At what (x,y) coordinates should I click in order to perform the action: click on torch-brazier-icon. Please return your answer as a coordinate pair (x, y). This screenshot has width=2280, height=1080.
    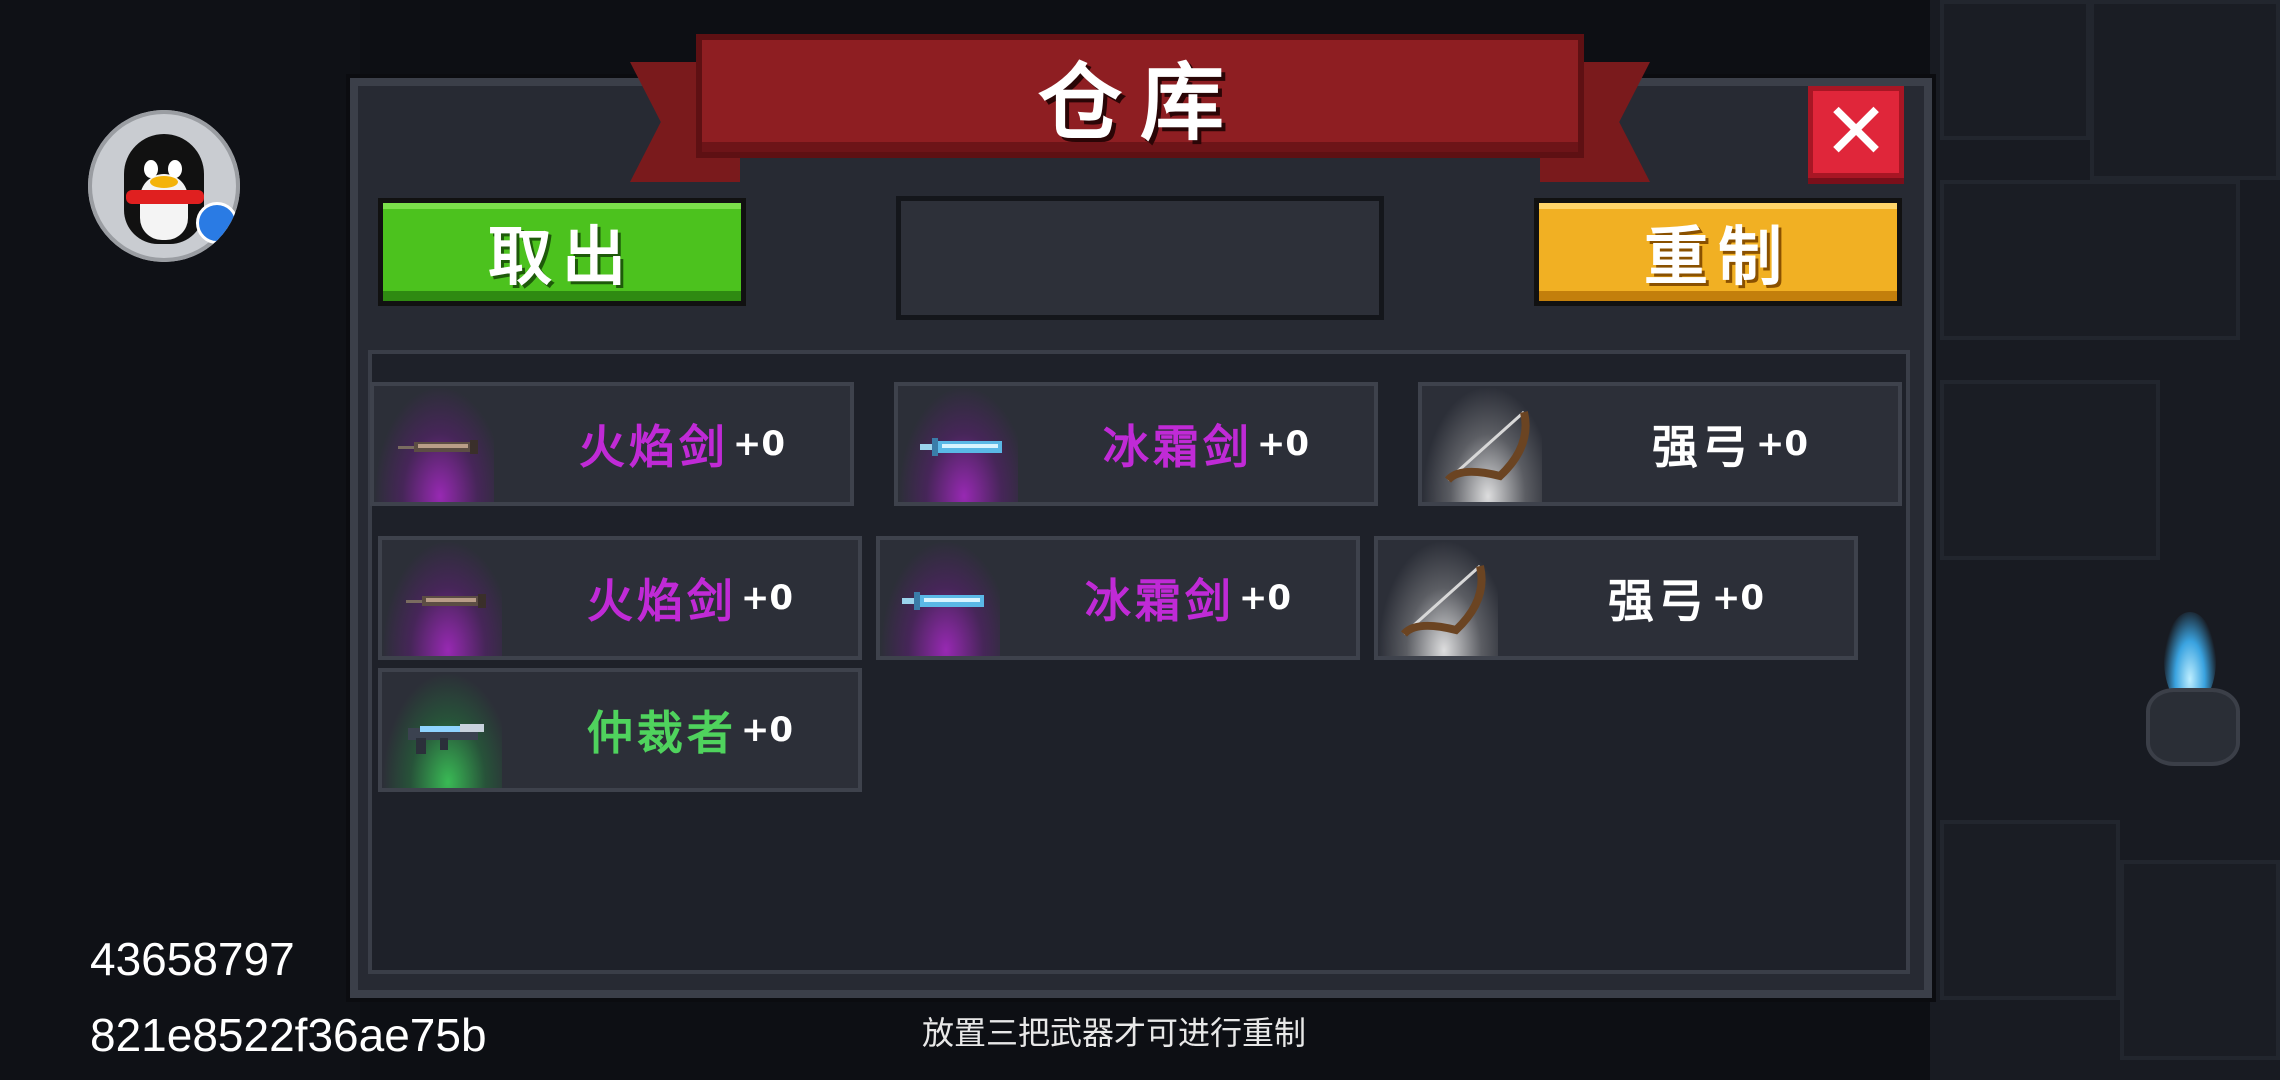
    Looking at the image, I should click on (2193, 727).